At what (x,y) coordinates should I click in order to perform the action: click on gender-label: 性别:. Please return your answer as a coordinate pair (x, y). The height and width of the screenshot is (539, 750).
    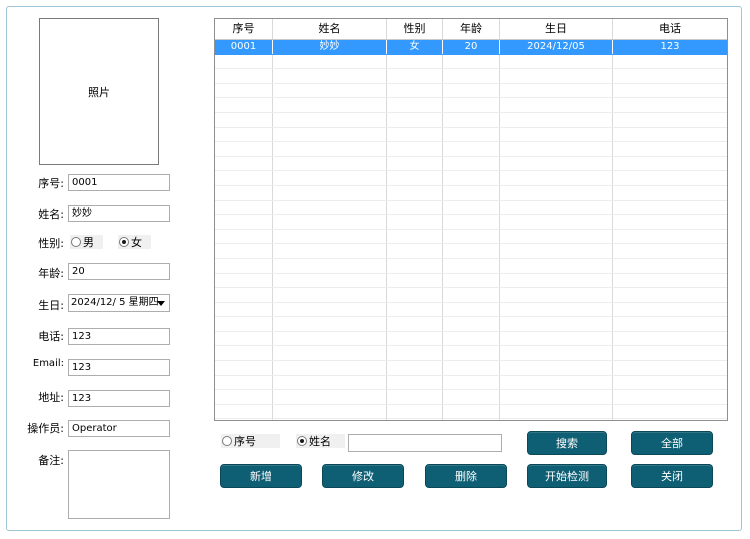
    Looking at the image, I should click on (51, 243).